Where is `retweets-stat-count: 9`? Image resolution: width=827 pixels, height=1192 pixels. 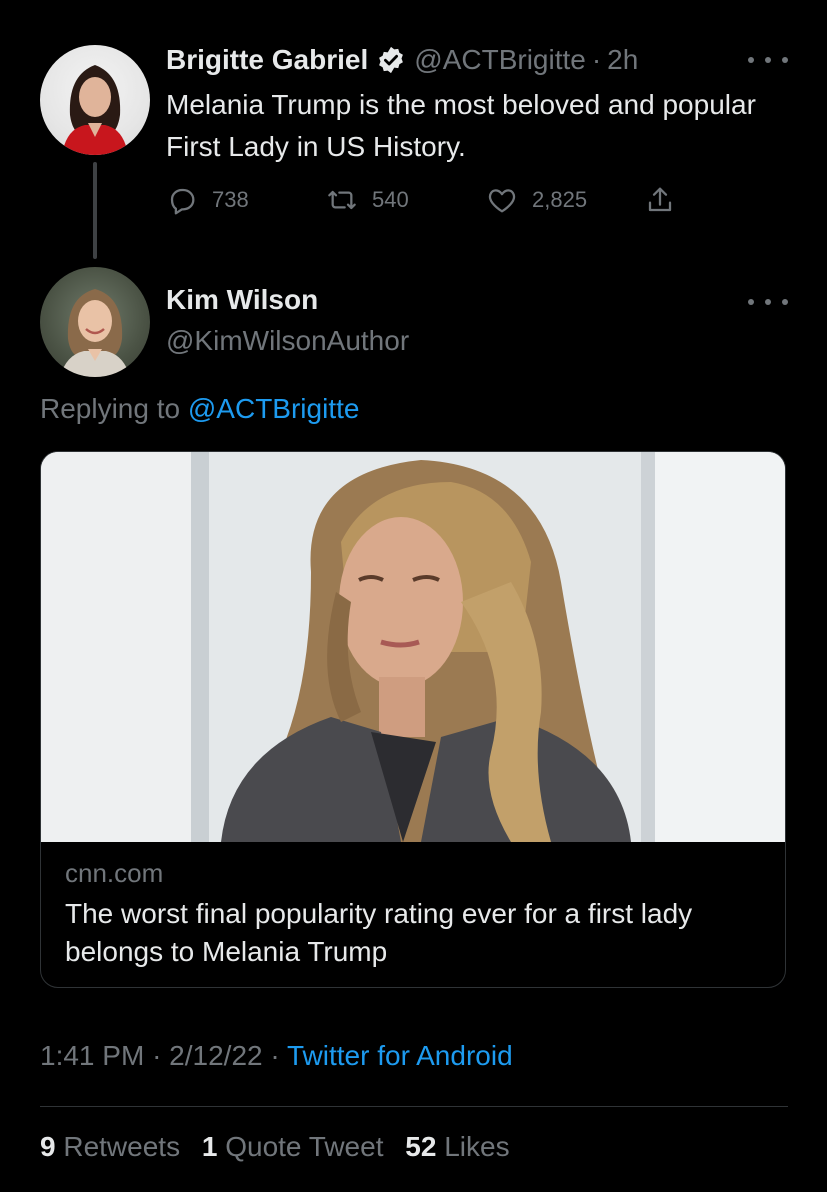 retweets-stat-count: 9 is located at coordinates (48, 1146).